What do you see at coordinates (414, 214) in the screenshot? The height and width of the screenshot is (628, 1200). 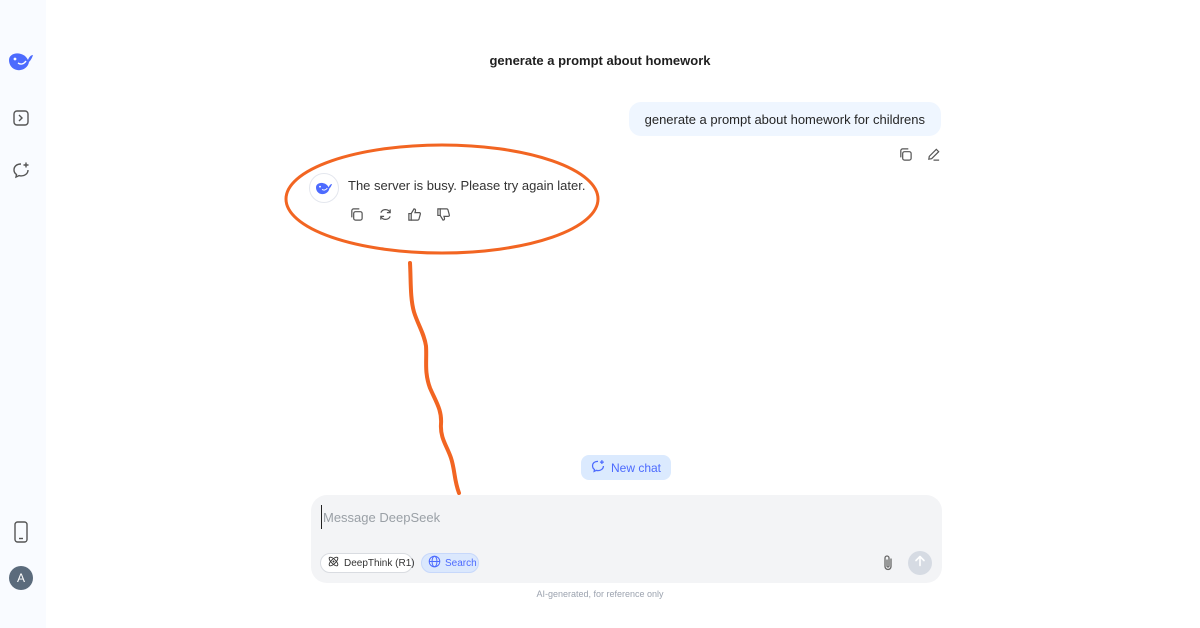 I see `thumbs-up-icon` at bounding box center [414, 214].